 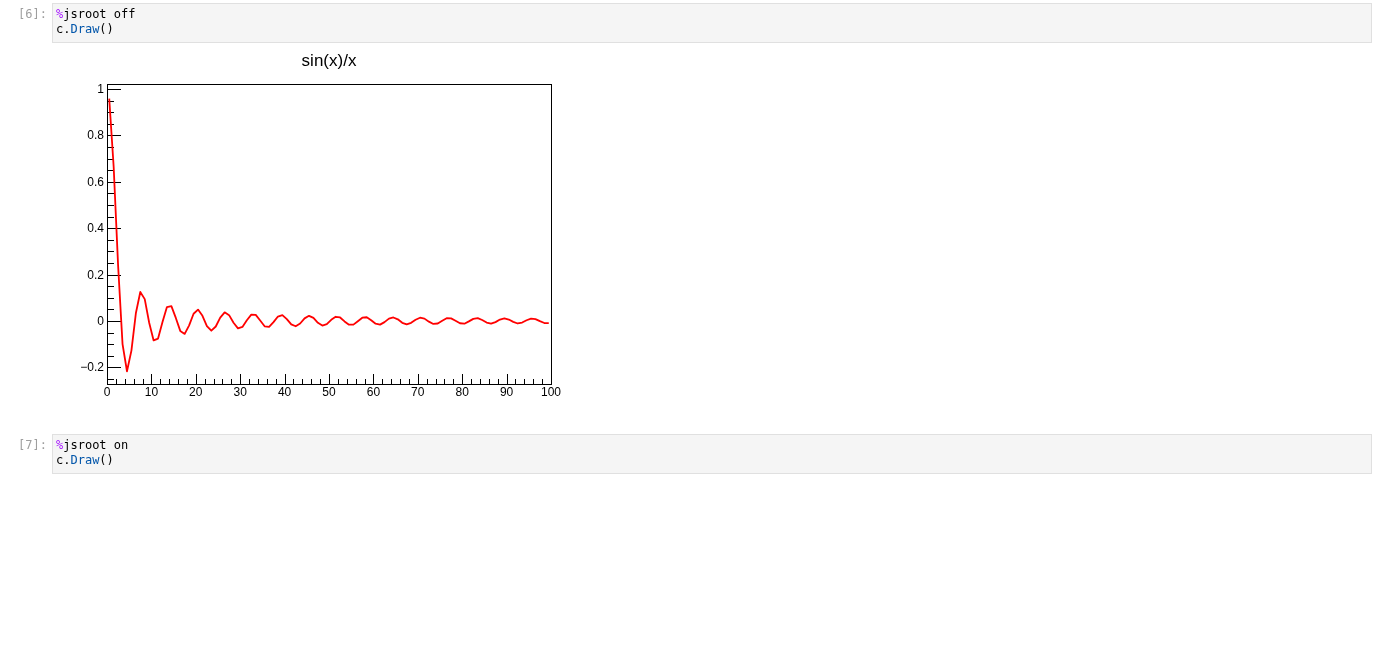 What do you see at coordinates (506, 392) in the screenshot?
I see `axis-tick-label: 90` at bounding box center [506, 392].